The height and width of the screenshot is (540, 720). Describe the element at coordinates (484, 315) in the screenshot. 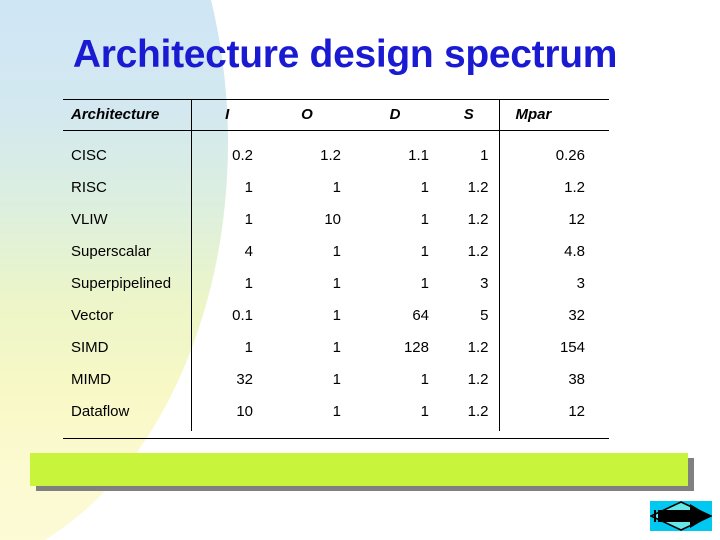

I see `cell-s: 5` at that location.